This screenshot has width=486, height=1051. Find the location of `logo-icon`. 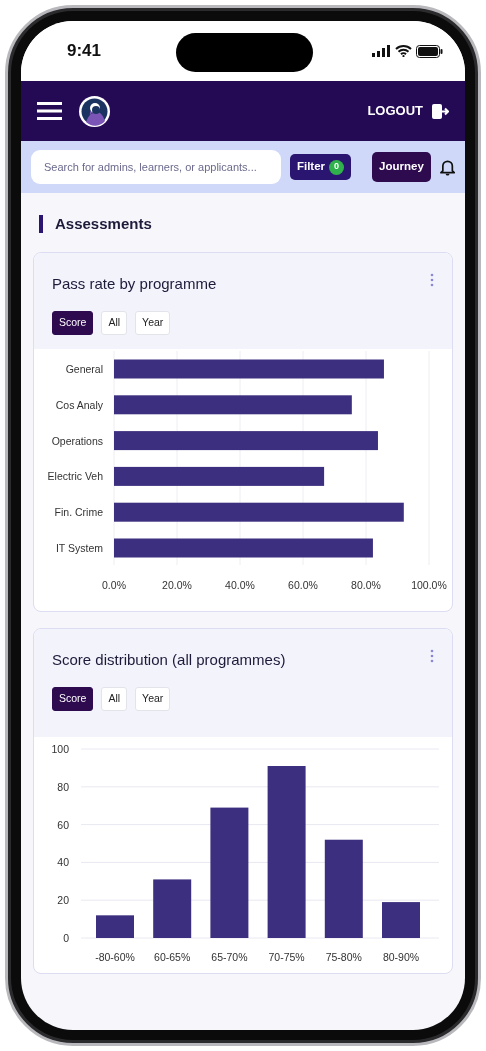

logo-icon is located at coordinates (94, 111).